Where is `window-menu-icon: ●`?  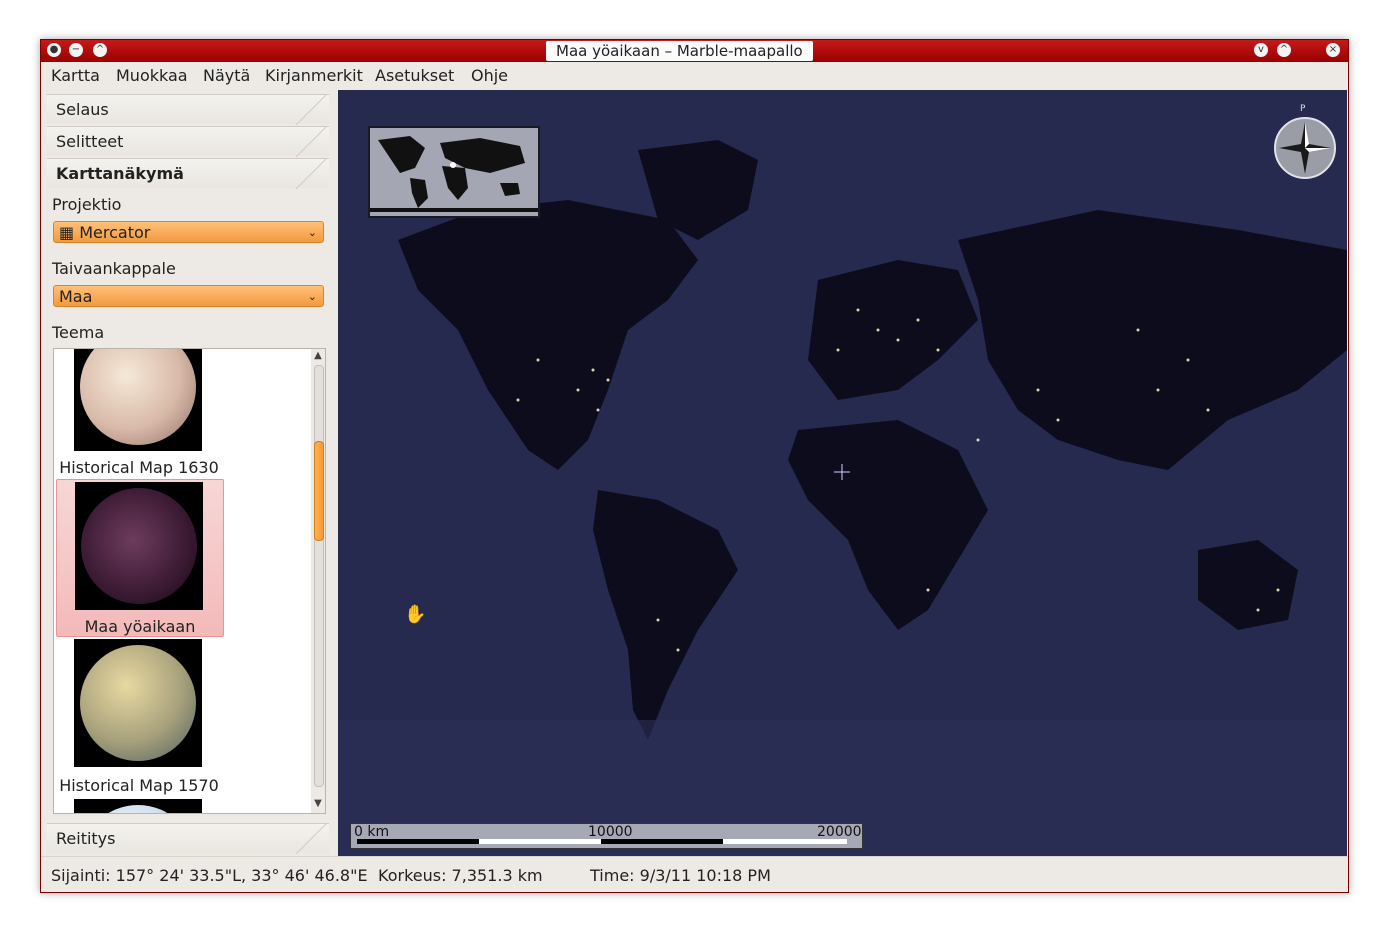 window-menu-icon: ● is located at coordinates (54, 50).